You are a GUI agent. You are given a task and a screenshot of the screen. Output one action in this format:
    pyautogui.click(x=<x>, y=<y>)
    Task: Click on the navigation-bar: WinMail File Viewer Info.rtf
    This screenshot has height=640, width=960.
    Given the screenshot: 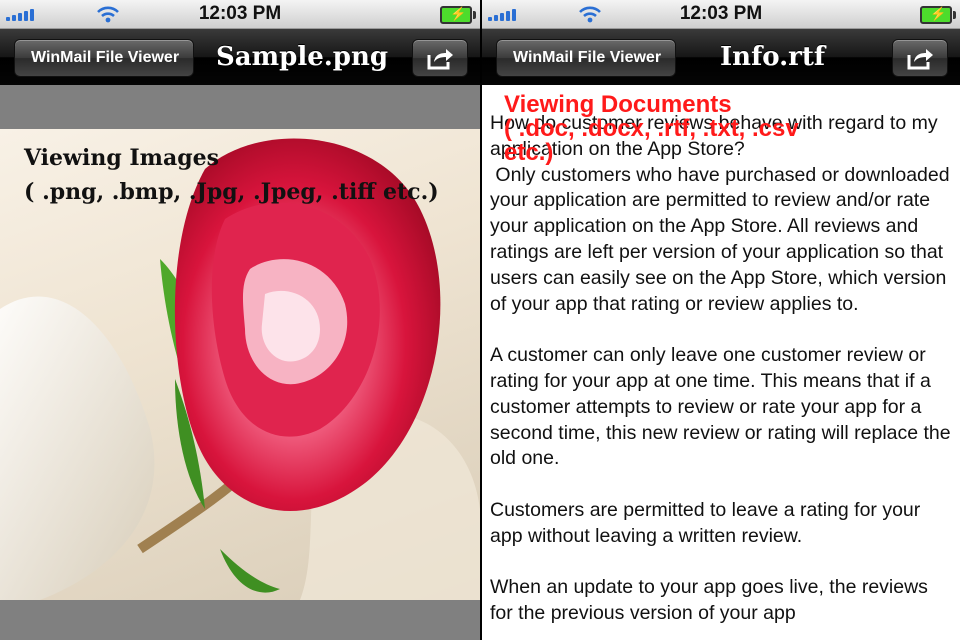 What is the action you would take?
    pyautogui.click(x=721, y=57)
    